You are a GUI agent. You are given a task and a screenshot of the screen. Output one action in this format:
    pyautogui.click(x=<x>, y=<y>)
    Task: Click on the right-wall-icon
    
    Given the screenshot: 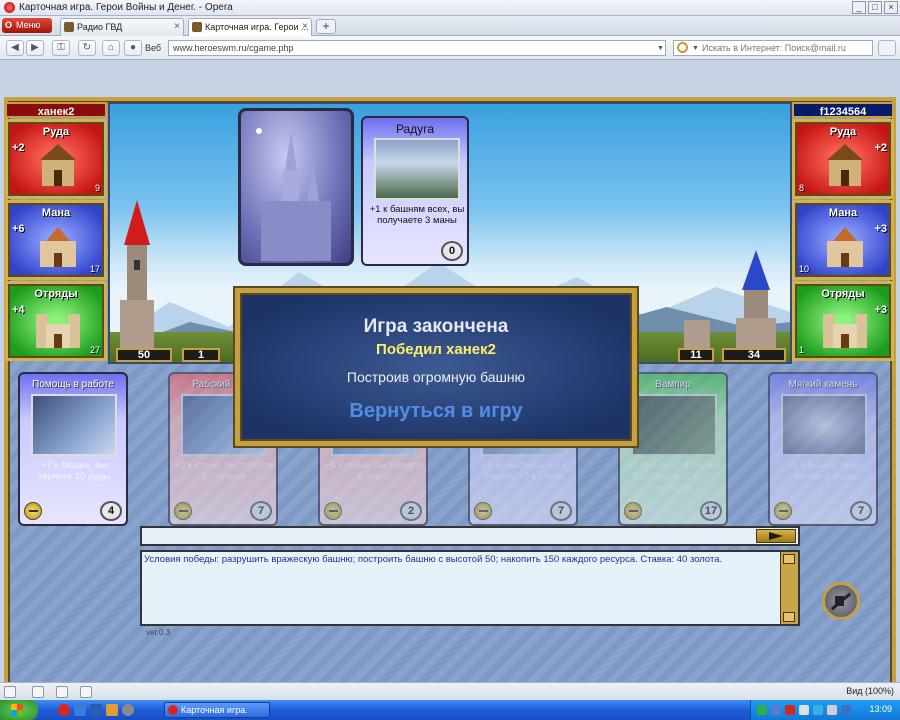 What is the action you would take?
    pyautogui.click(x=697, y=335)
    